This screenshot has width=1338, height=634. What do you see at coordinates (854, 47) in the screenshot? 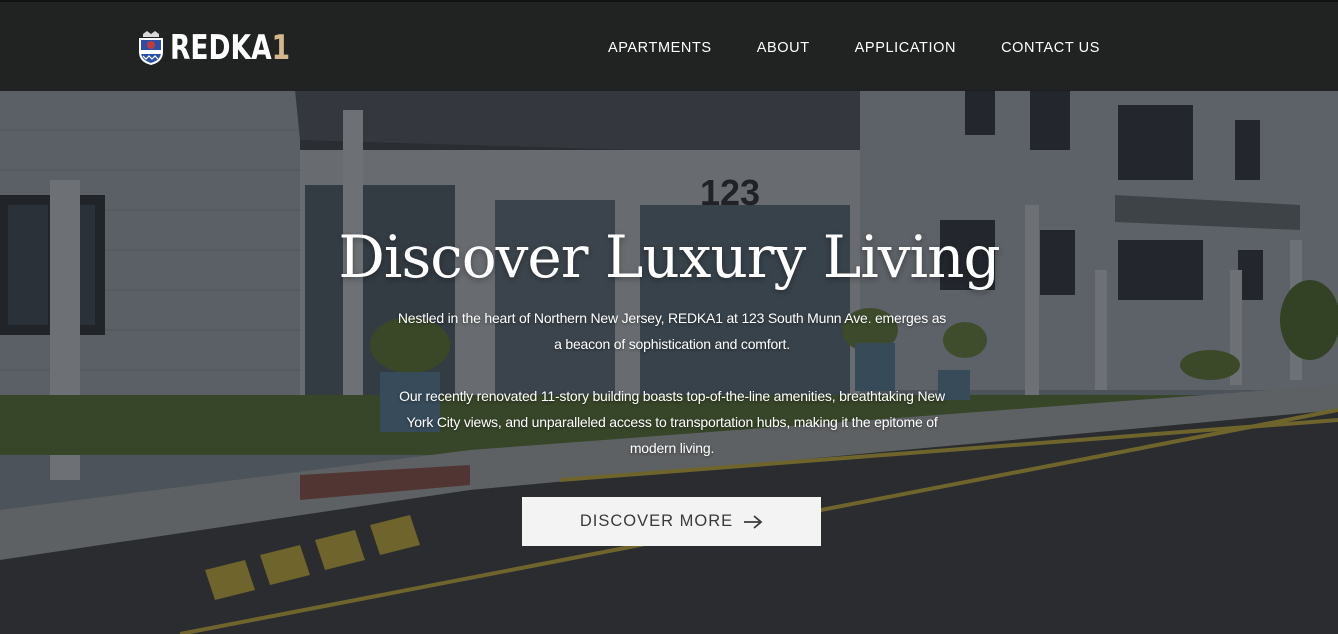
I see `main-nav: APARTMENTS ABOUT APPLICATION CONTACT US` at bounding box center [854, 47].